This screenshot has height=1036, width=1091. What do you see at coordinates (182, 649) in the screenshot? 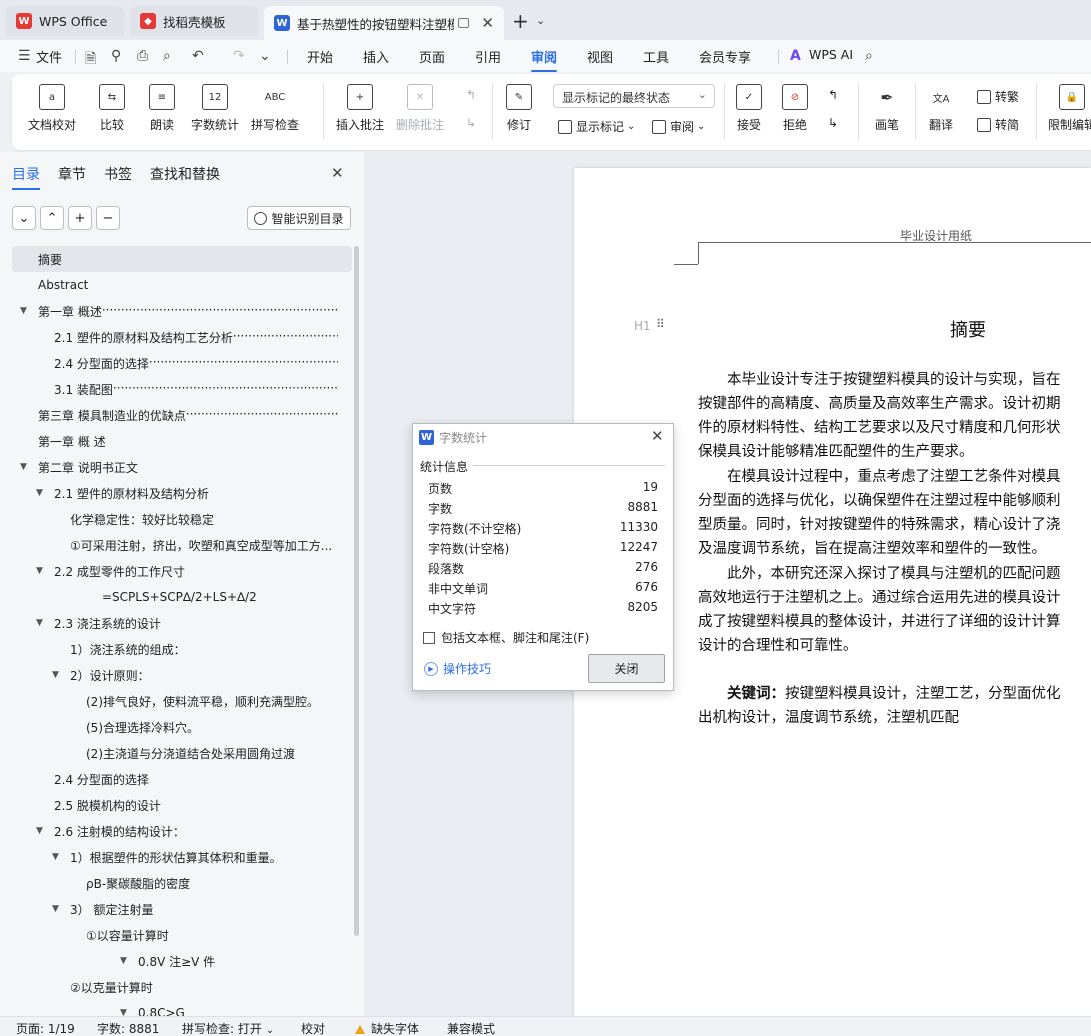
I see `toc-item: 1）浇注系统的组成：` at bounding box center [182, 649].